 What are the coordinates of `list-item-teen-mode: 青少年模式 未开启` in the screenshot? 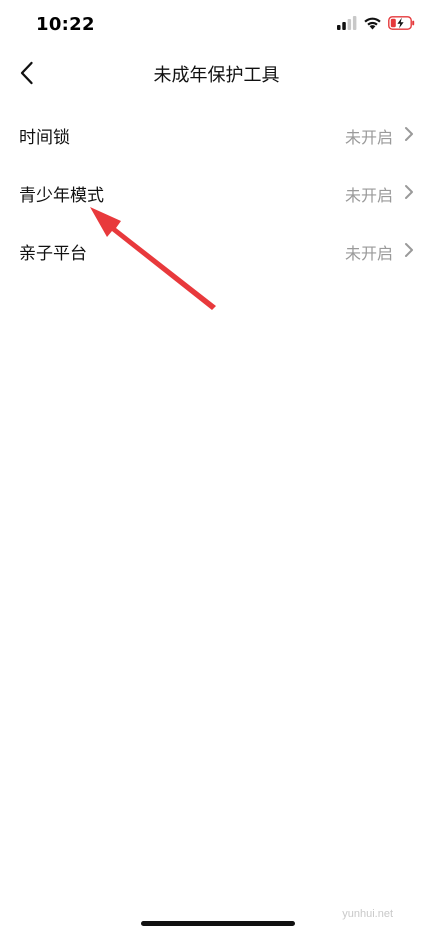 It's located at (216, 192).